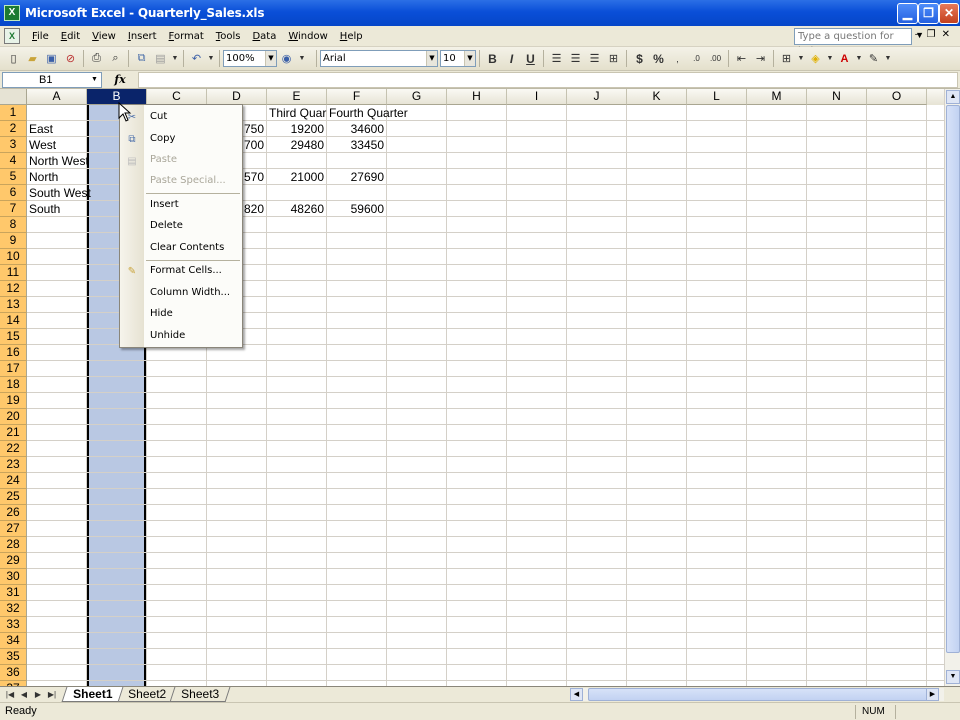 The image size is (960, 720). Describe the element at coordinates (657, 97) in the screenshot. I see `column-header-k: K` at that location.